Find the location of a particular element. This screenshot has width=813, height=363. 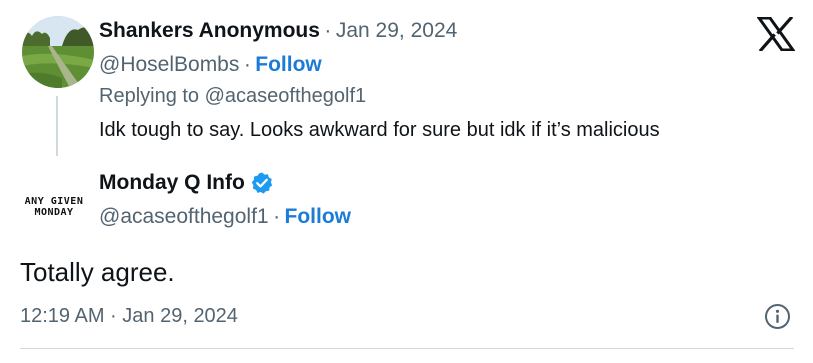

reply-author-handle: @HoselBombs is located at coordinates (169, 64).